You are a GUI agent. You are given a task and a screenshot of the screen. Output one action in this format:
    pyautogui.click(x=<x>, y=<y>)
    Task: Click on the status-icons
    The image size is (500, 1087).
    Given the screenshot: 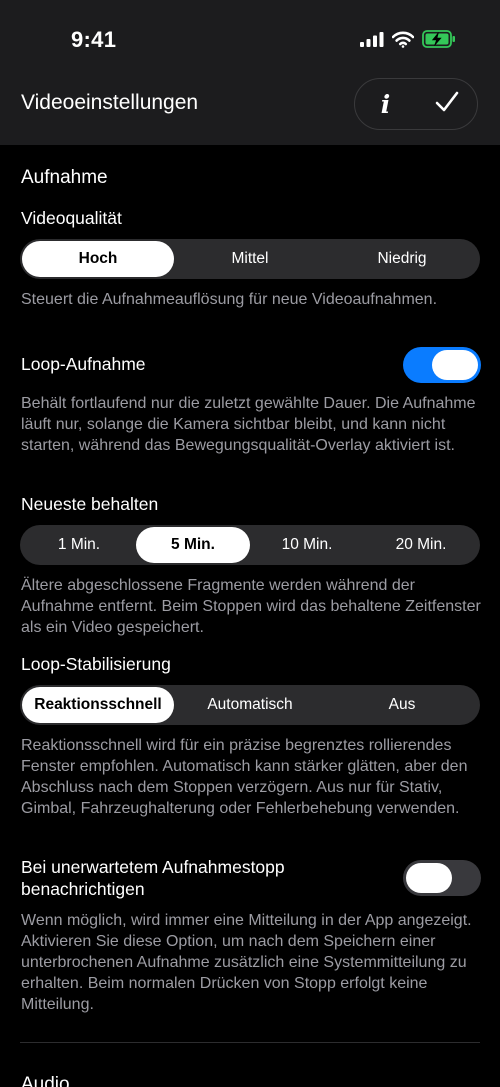 What is the action you would take?
    pyautogui.click(x=408, y=41)
    